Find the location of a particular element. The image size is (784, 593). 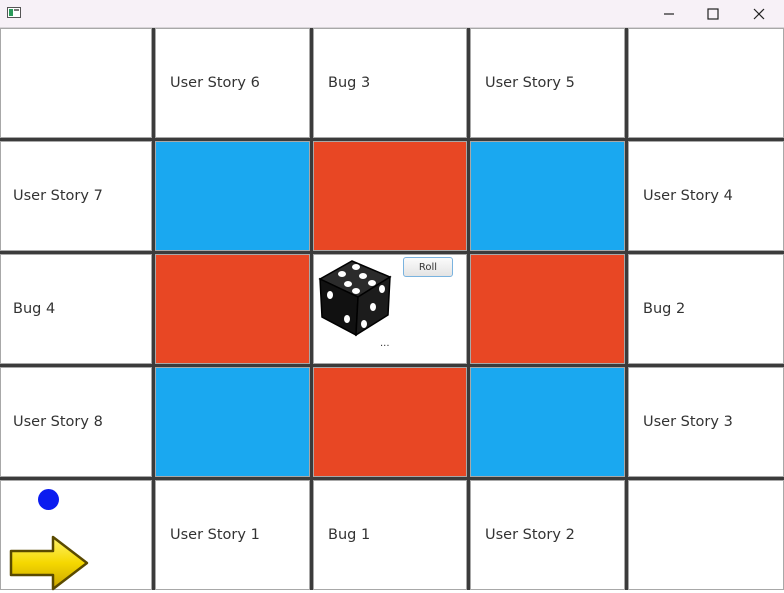

board-cell-corner-bottom-right is located at coordinates (706, 535).